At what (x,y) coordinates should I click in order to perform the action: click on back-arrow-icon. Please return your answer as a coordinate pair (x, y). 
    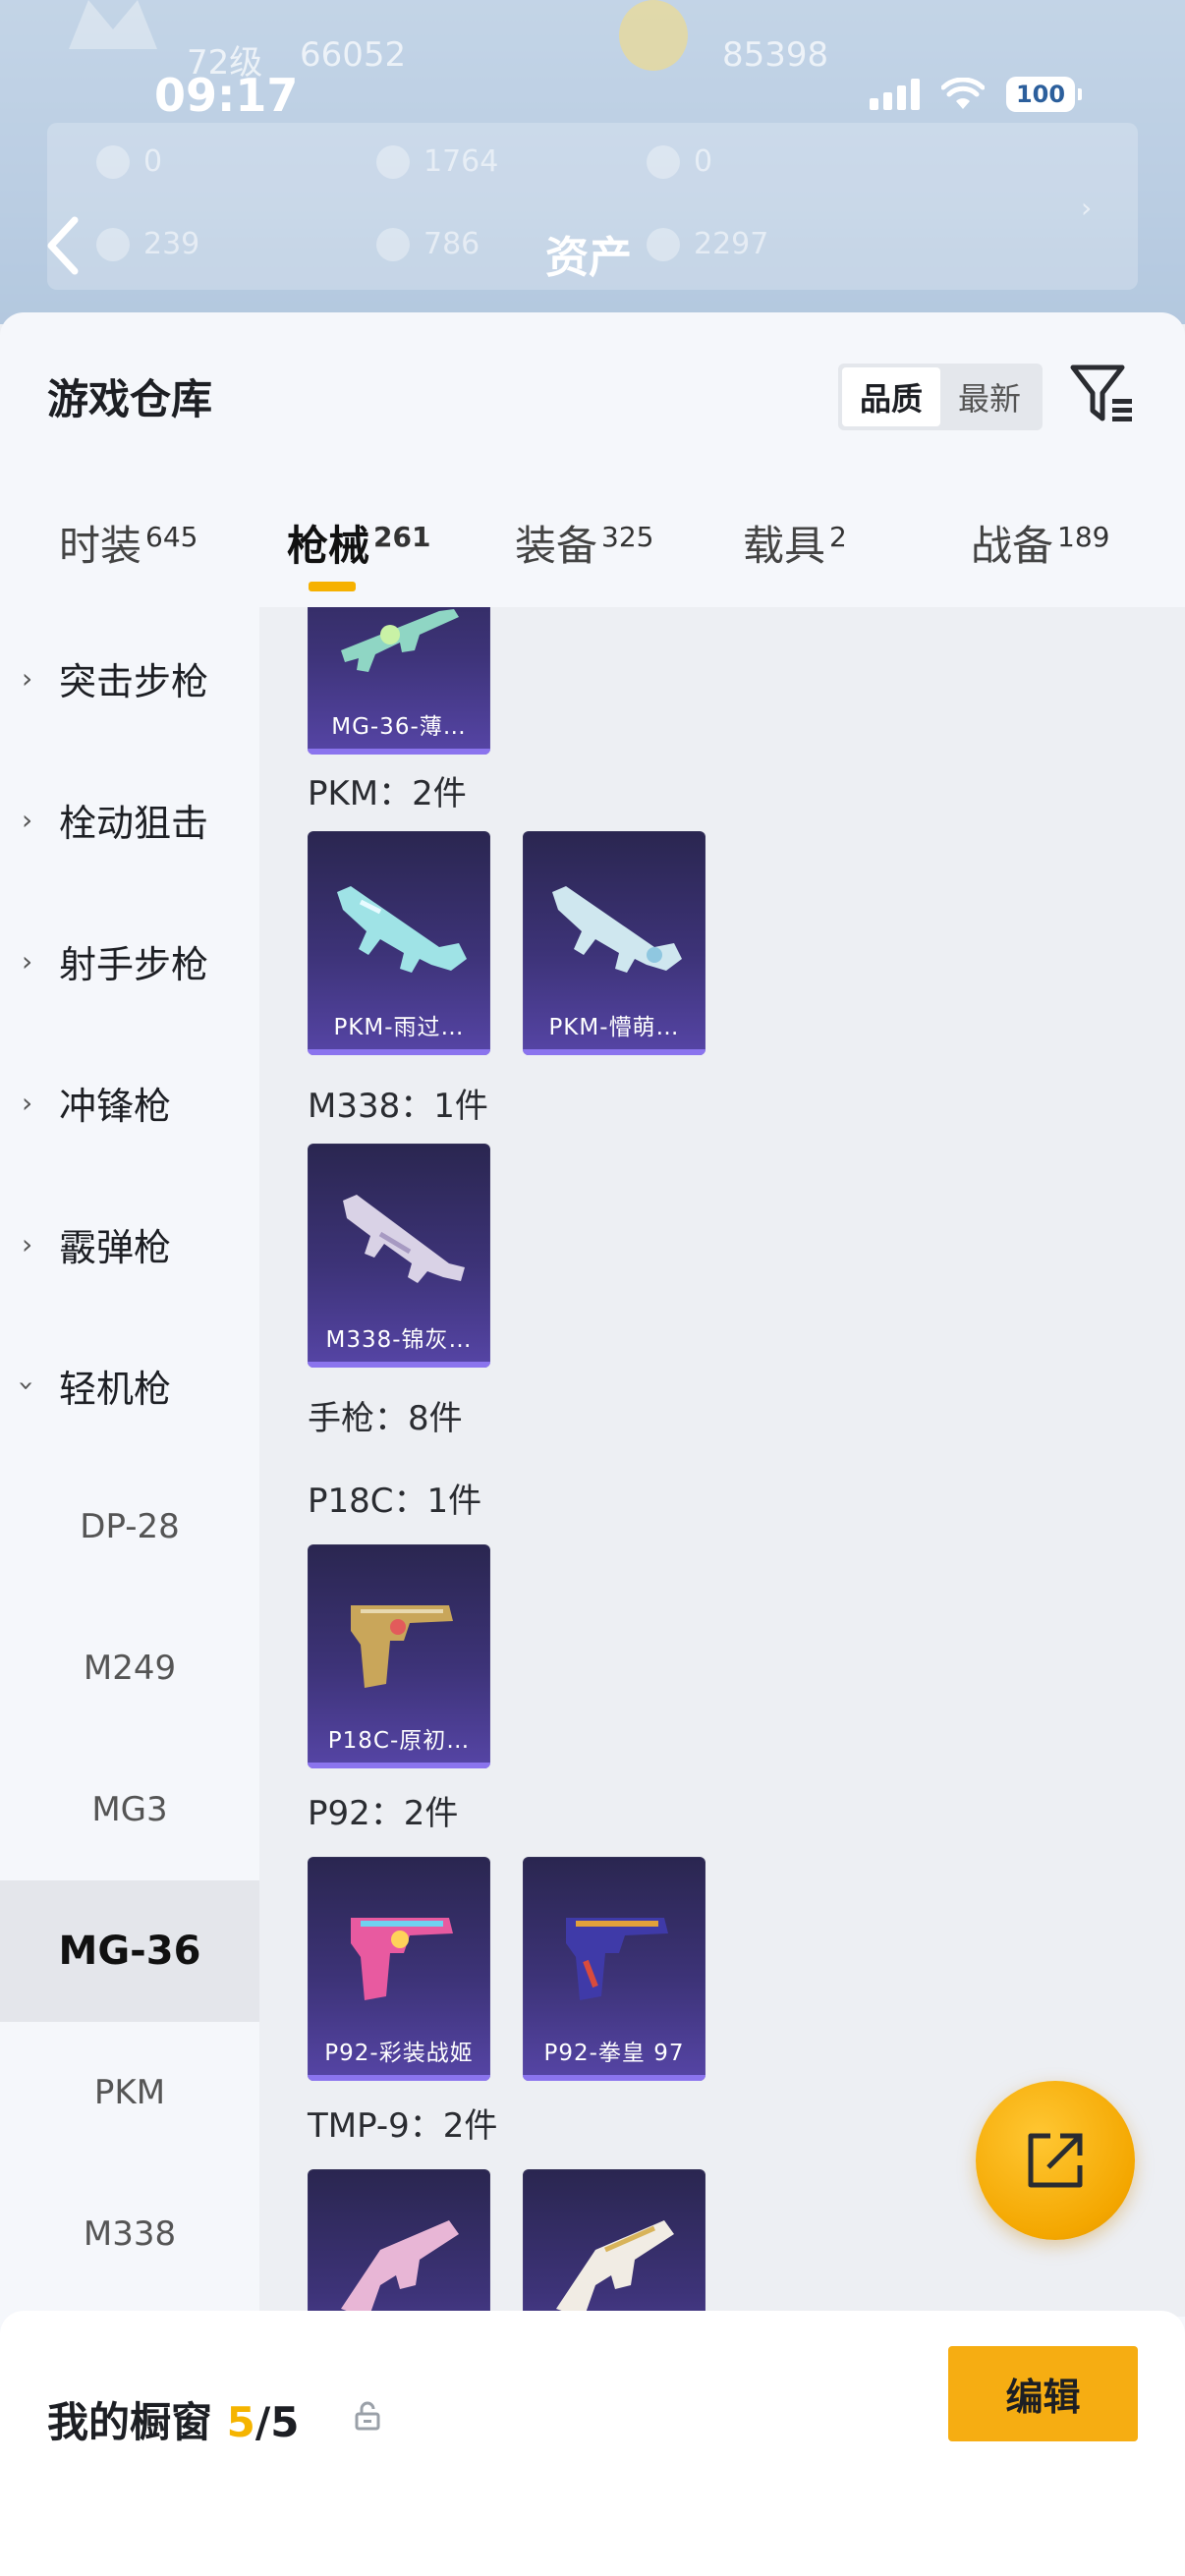
    Looking at the image, I should click on (65, 245).